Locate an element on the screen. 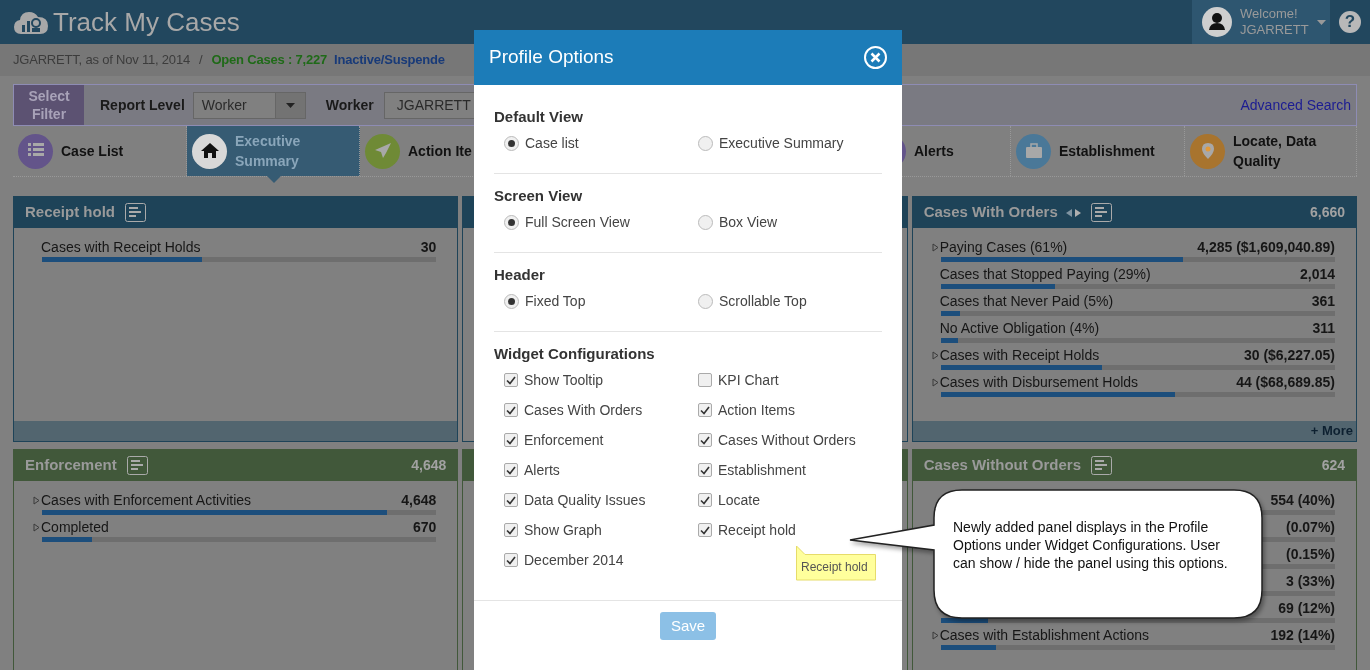  section-heading: Default View is located at coordinates (539, 116).